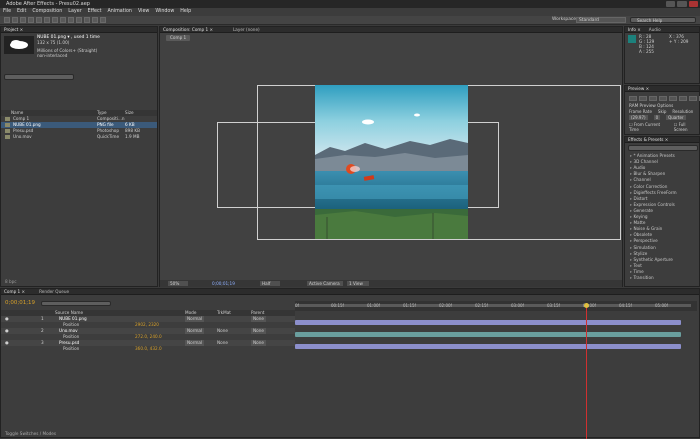 The width and height of the screenshot is (700, 439). Describe the element at coordinates (39, 77) in the screenshot. I see `project-search-input` at that location.